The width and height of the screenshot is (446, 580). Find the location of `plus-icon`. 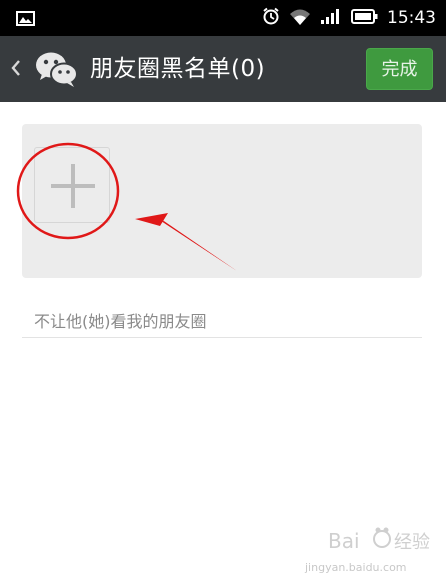

plus-icon is located at coordinates (73, 186).